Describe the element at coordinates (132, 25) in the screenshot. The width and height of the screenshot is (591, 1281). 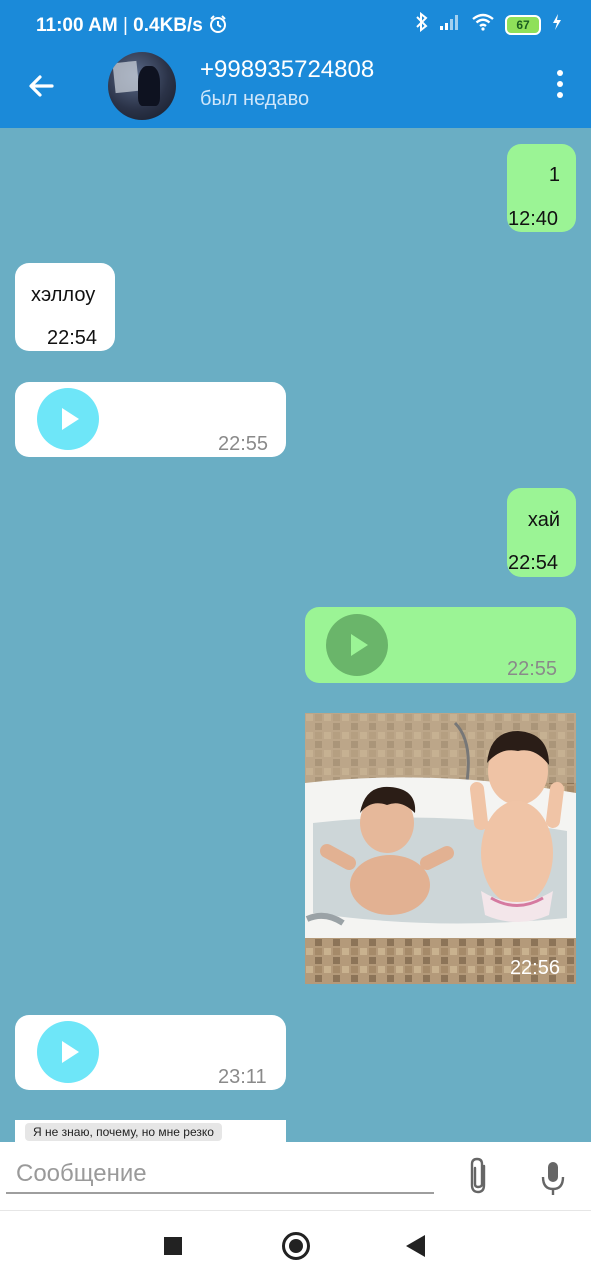
I see `status-left: 11:00 AM | 0.4KB/s` at that location.